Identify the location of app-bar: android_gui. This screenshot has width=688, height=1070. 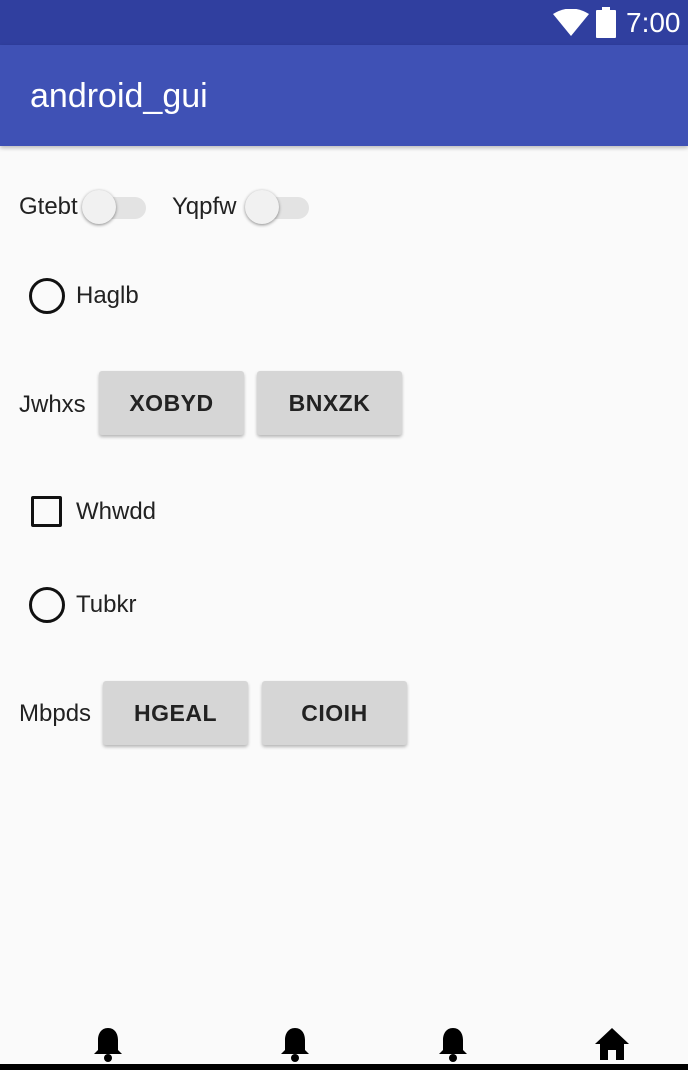
(344, 95).